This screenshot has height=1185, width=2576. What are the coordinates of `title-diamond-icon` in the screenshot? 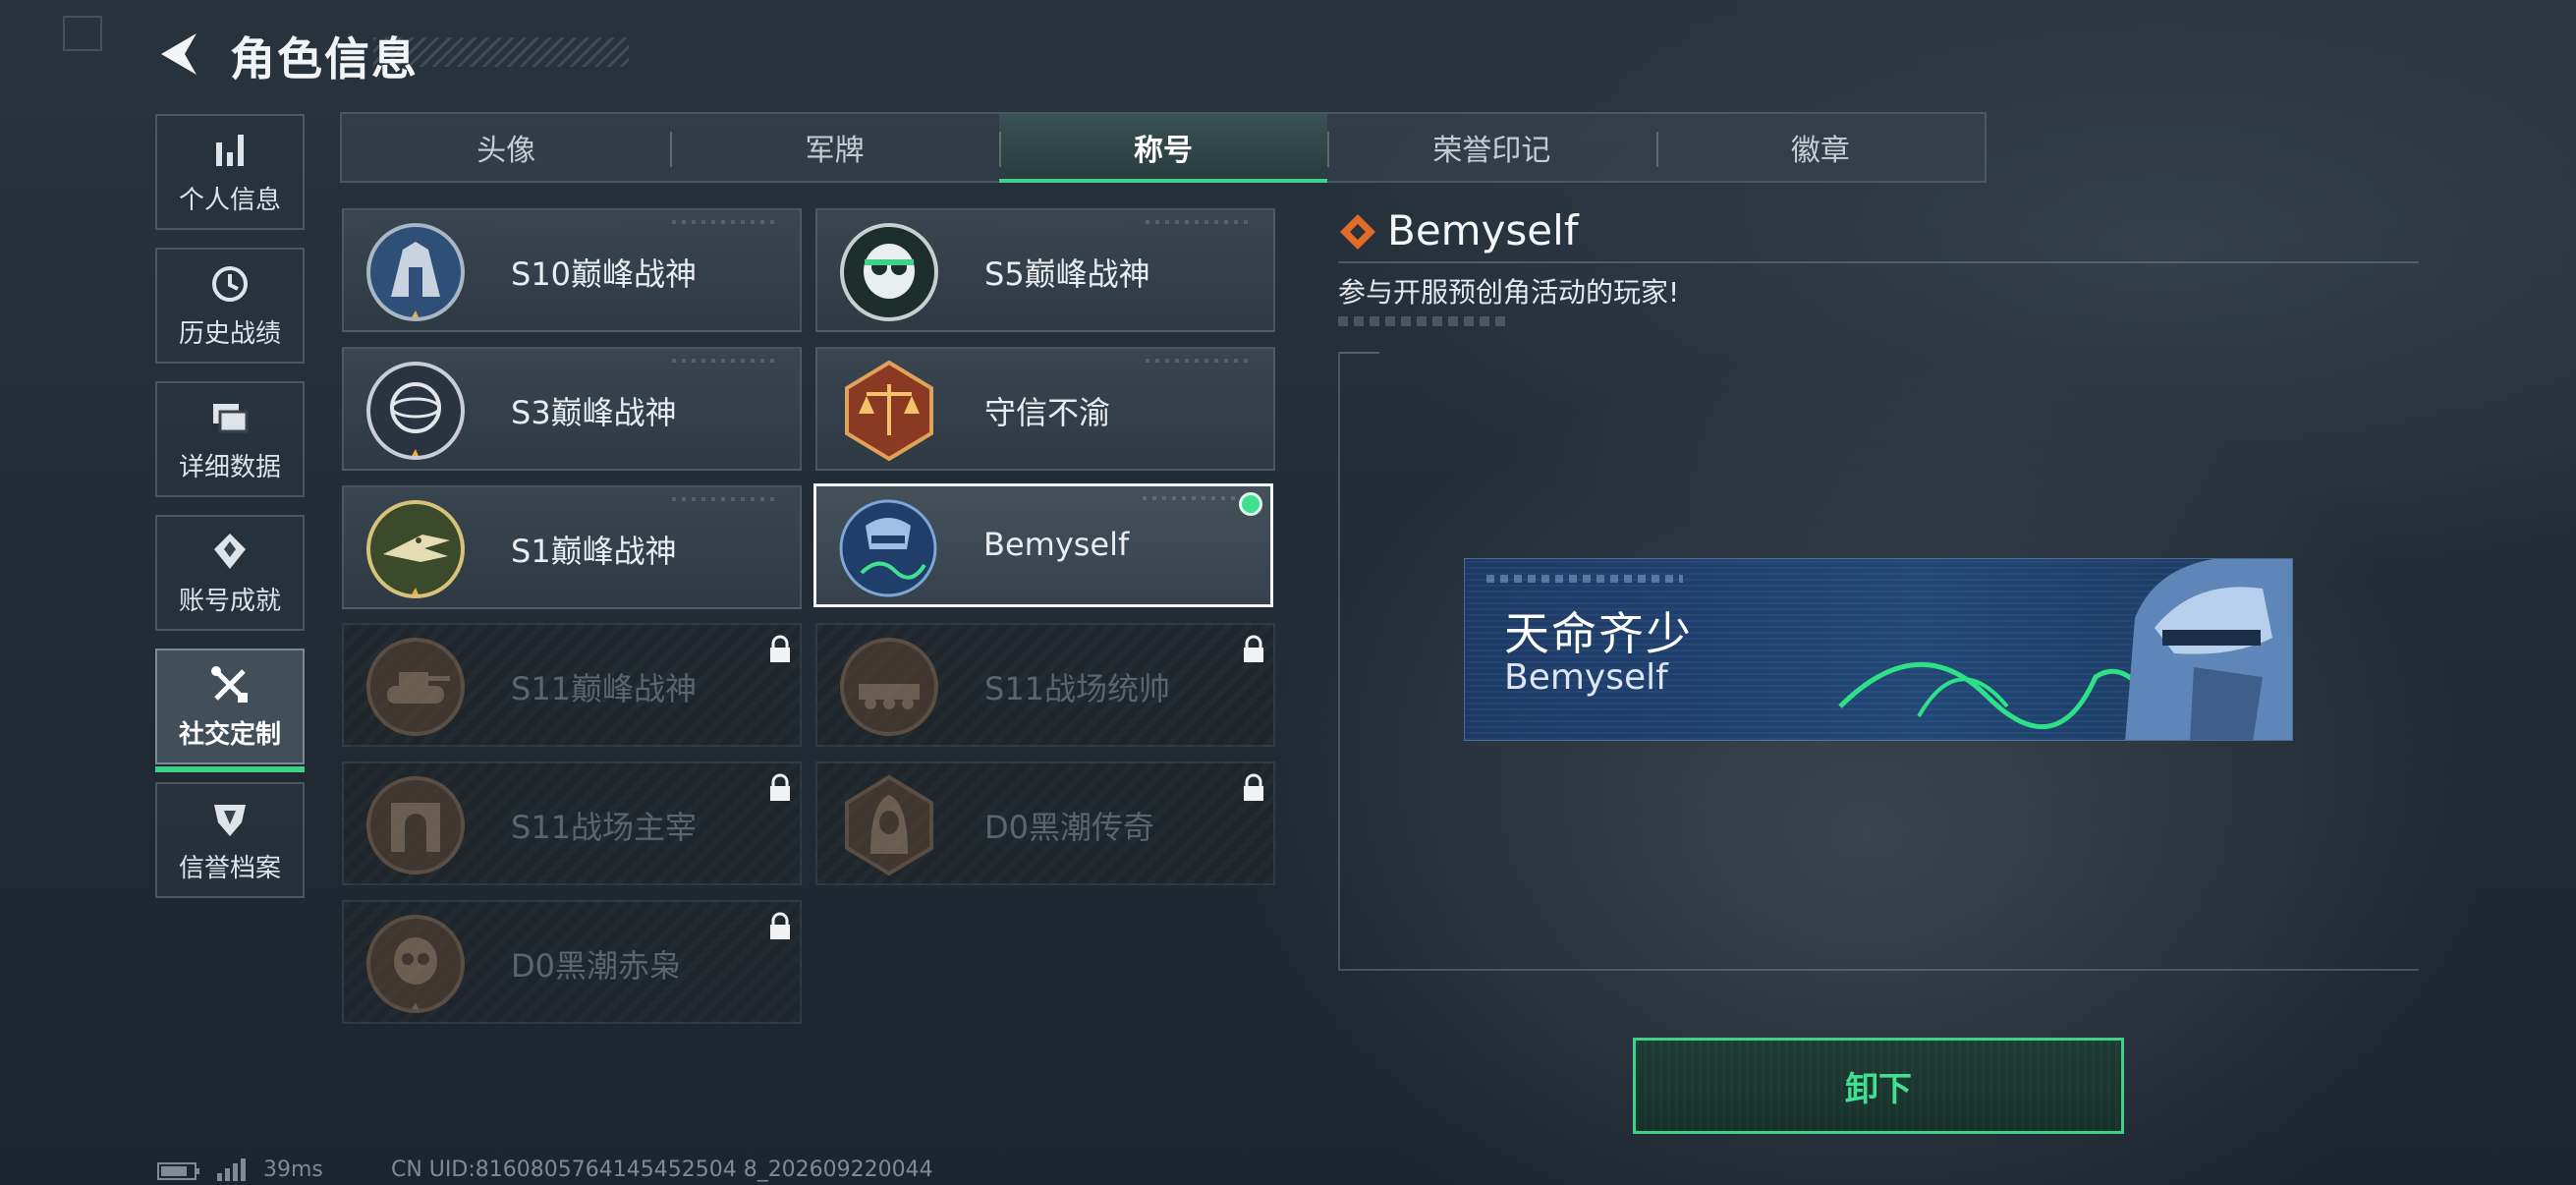 It's located at (1357, 232).